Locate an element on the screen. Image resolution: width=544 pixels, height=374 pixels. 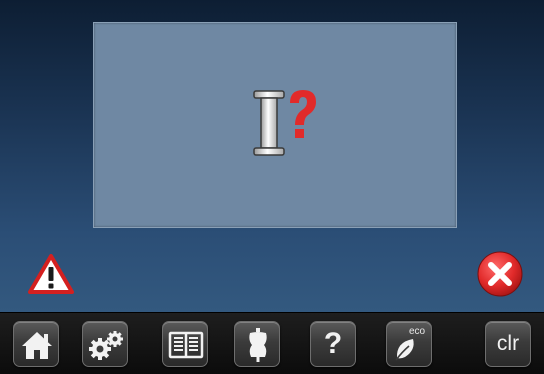
close-x-icon is located at coordinates (500, 274).